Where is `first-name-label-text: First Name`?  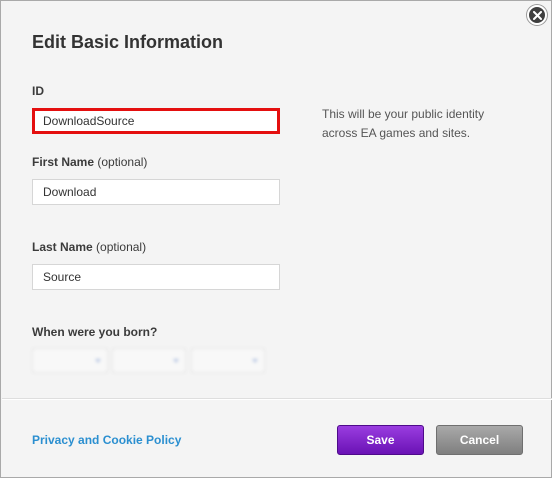
first-name-label-text: First Name is located at coordinates (63, 162).